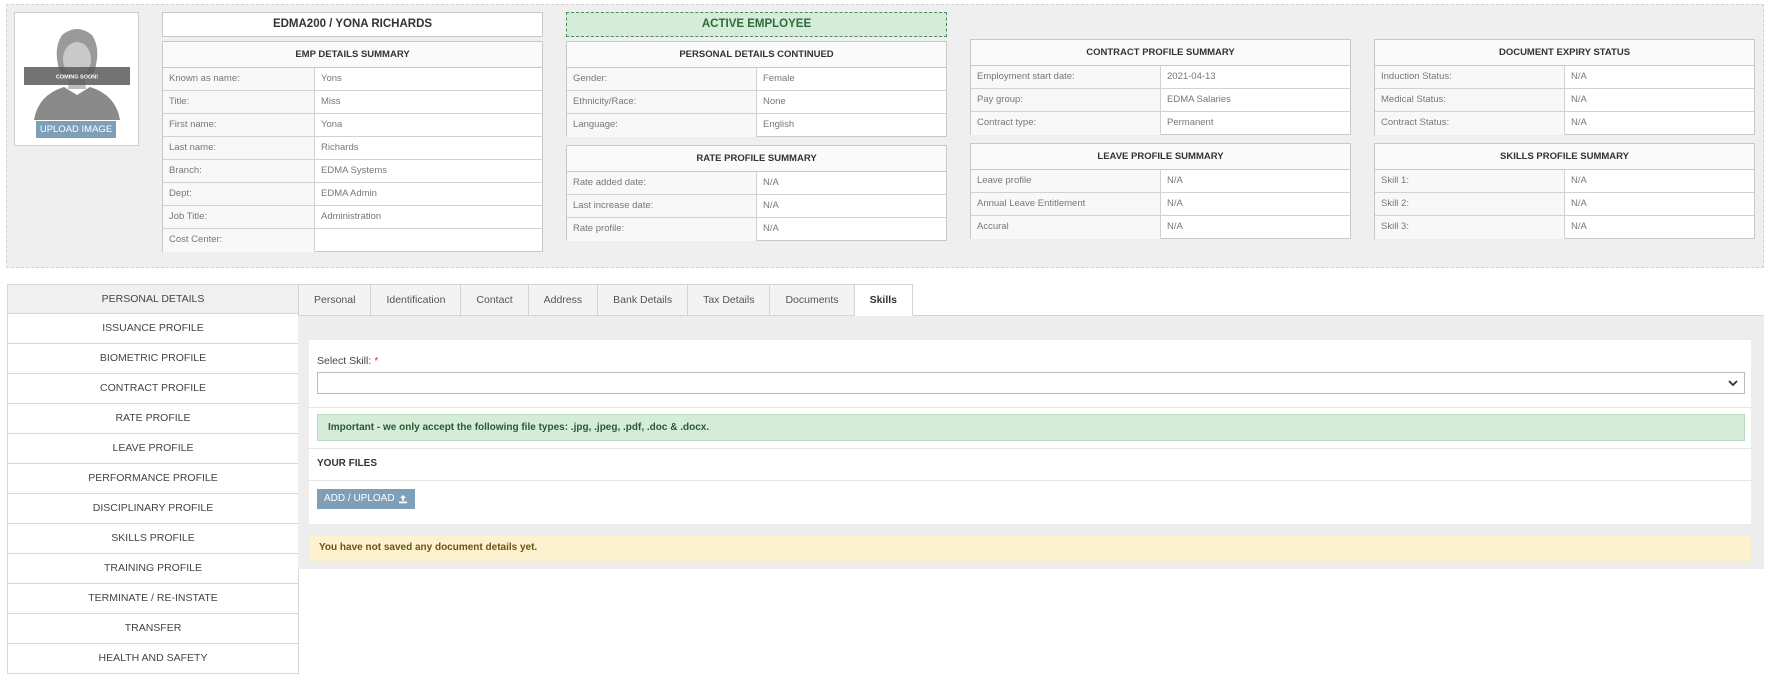 This screenshot has height=679, width=1770. I want to click on detail-row: Last increase date: N/A, so click(756, 206).